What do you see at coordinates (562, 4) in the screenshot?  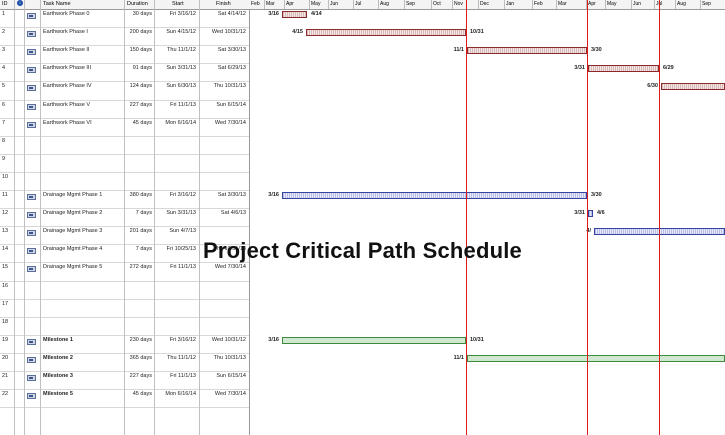 I see `timeline-month: Mar` at bounding box center [562, 4].